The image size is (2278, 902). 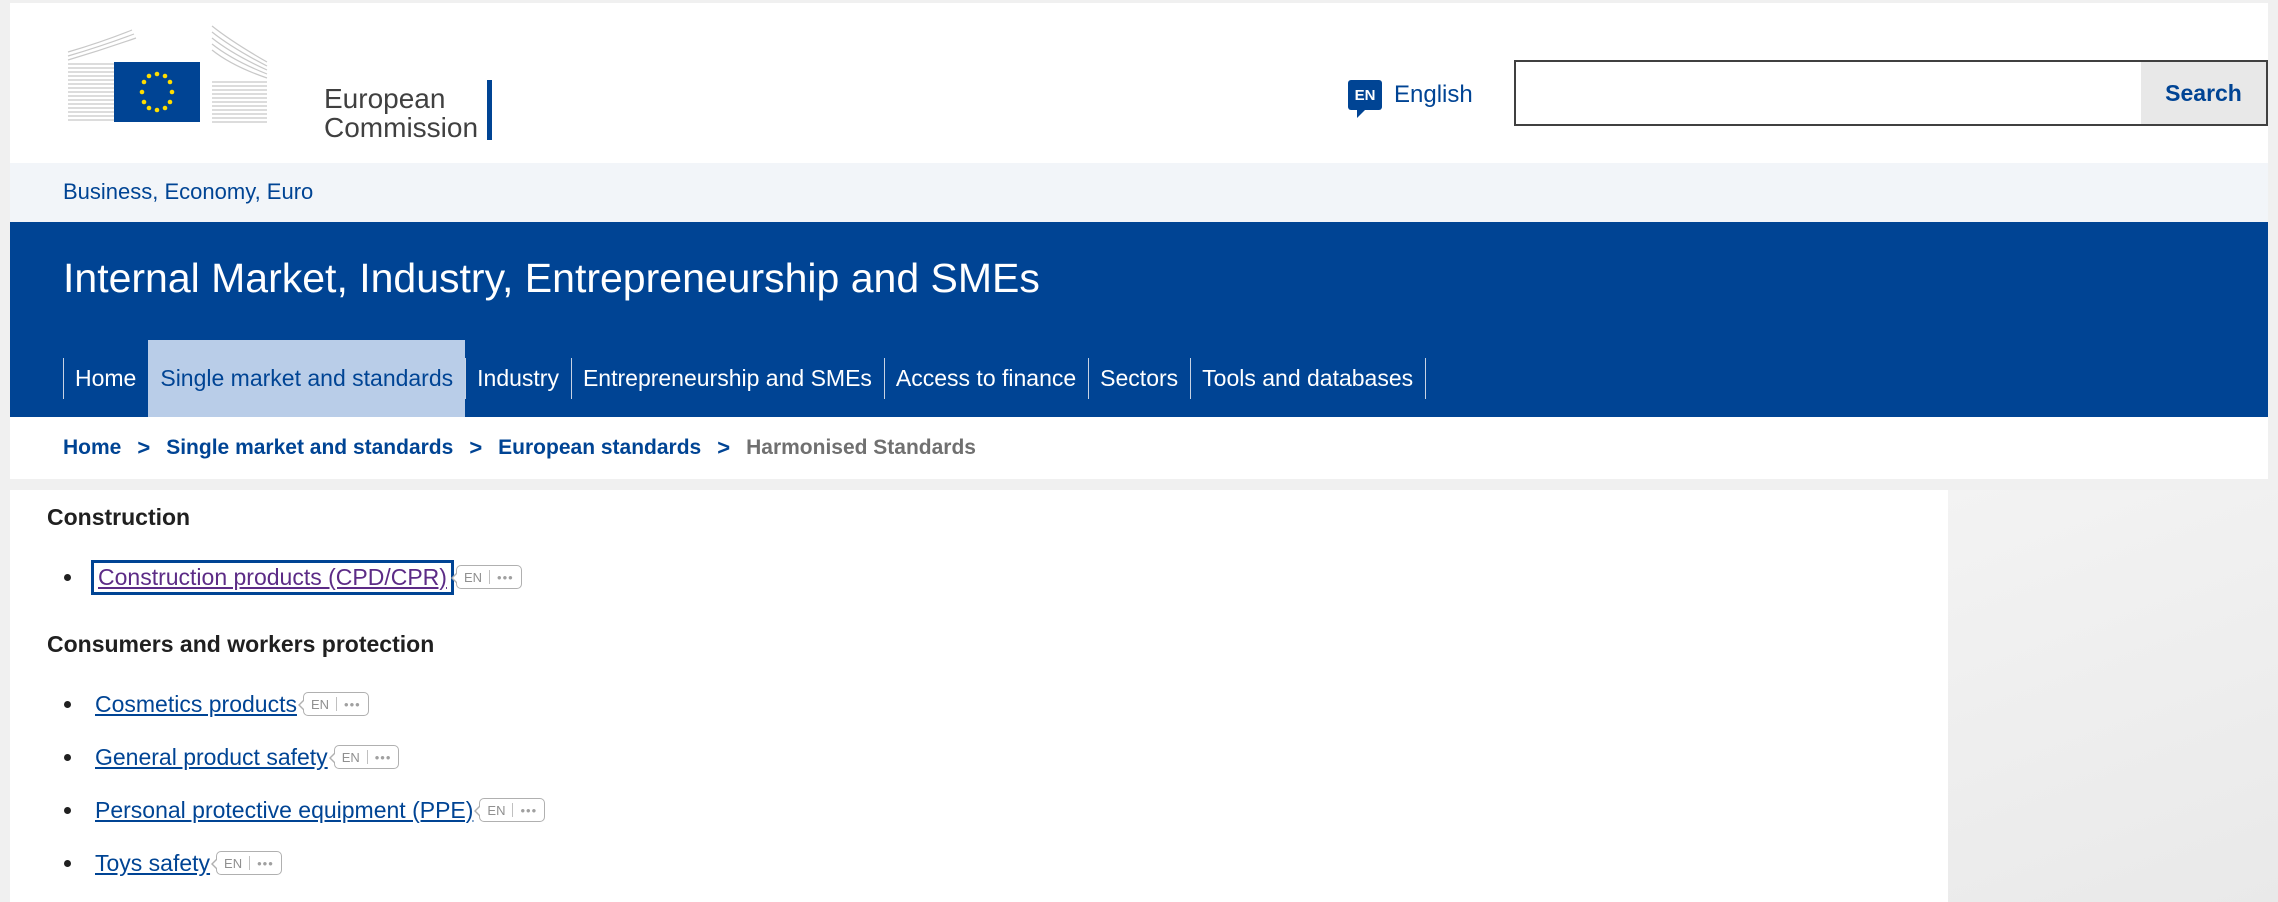 I want to click on list-item: Cosmetics products EN •••, so click(x=216, y=704).